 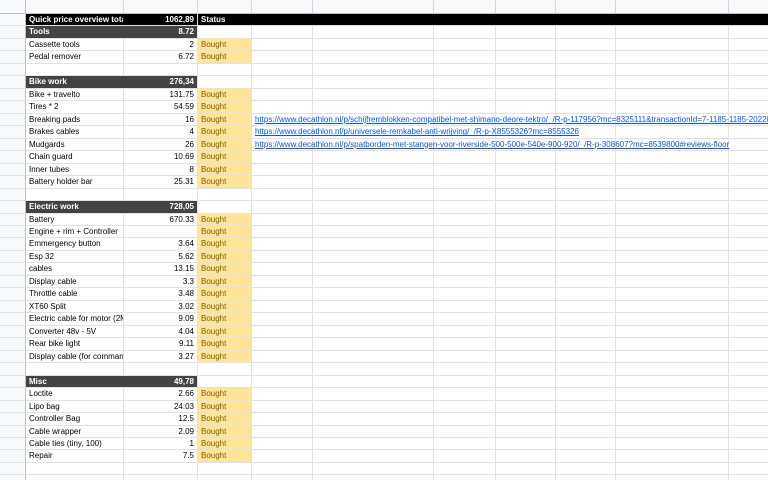 What do you see at coordinates (74, 144) in the screenshot?
I see `item-name-cell: Mudgards` at bounding box center [74, 144].